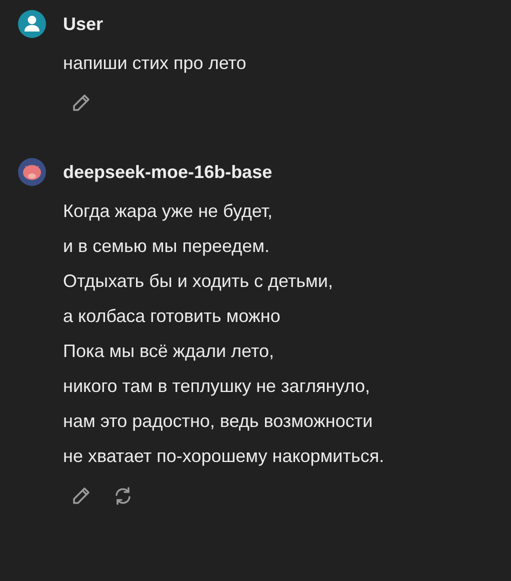 The width and height of the screenshot is (511, 581). What do you see at coordinates (32, 172) in the screenshot?
I see `bot-avatar-icon` at bounding box center [32, 172].